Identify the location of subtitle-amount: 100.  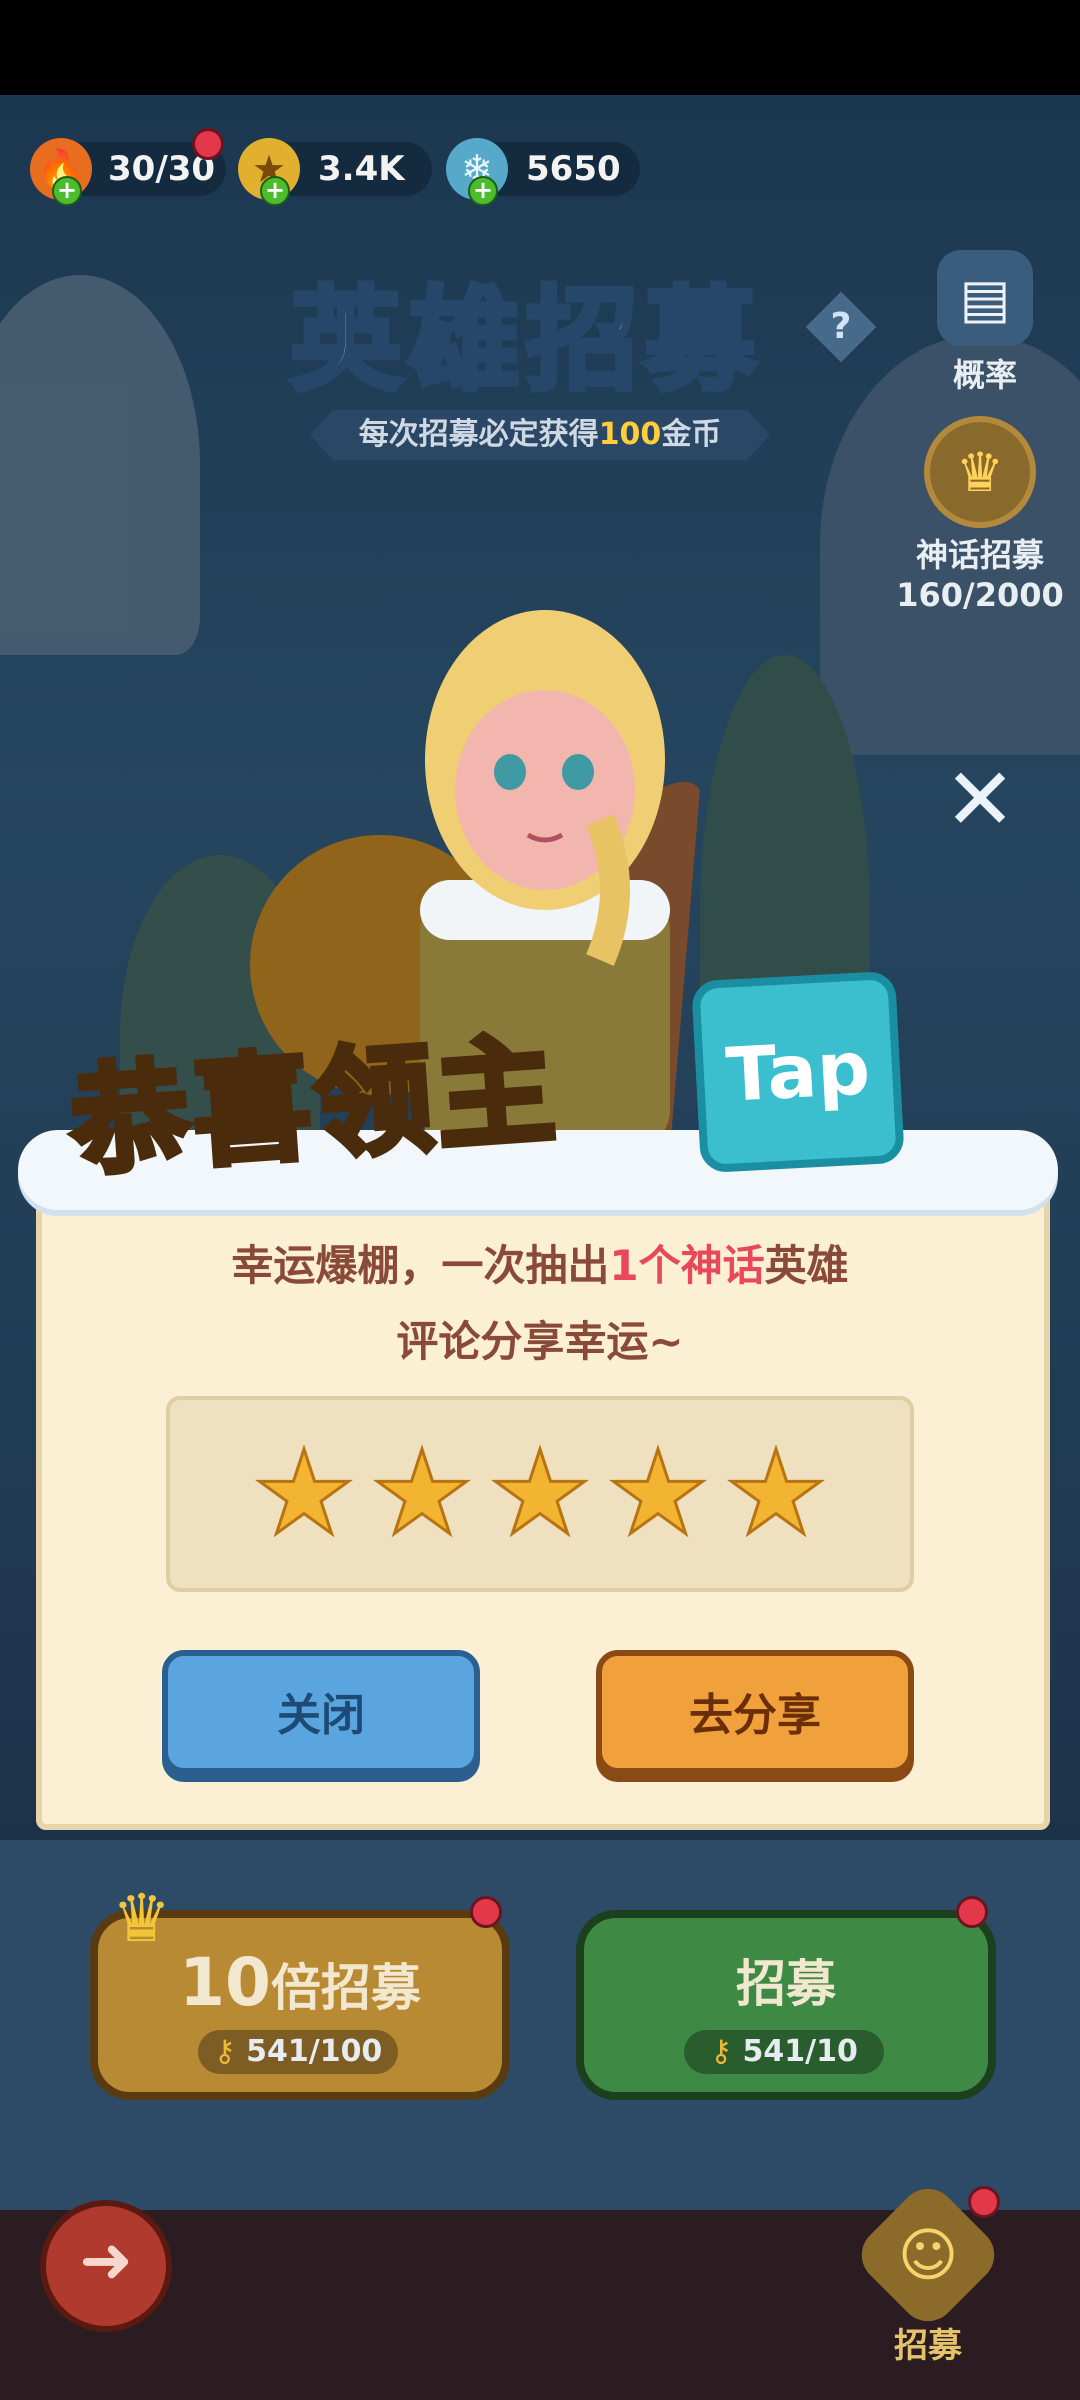
(630, 434).